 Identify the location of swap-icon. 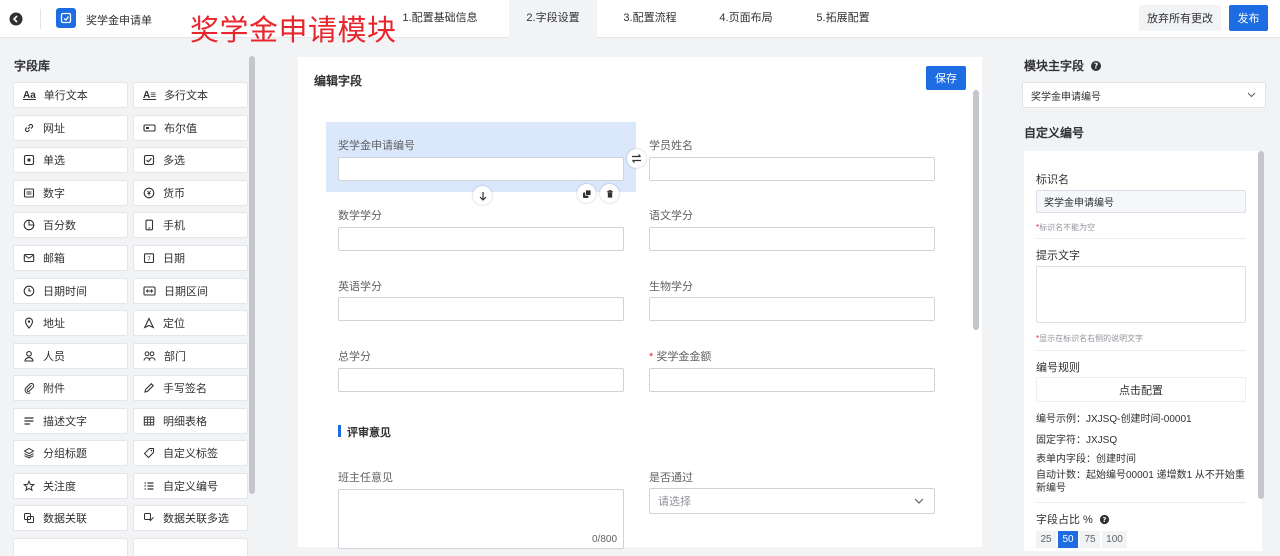
(636, 158).